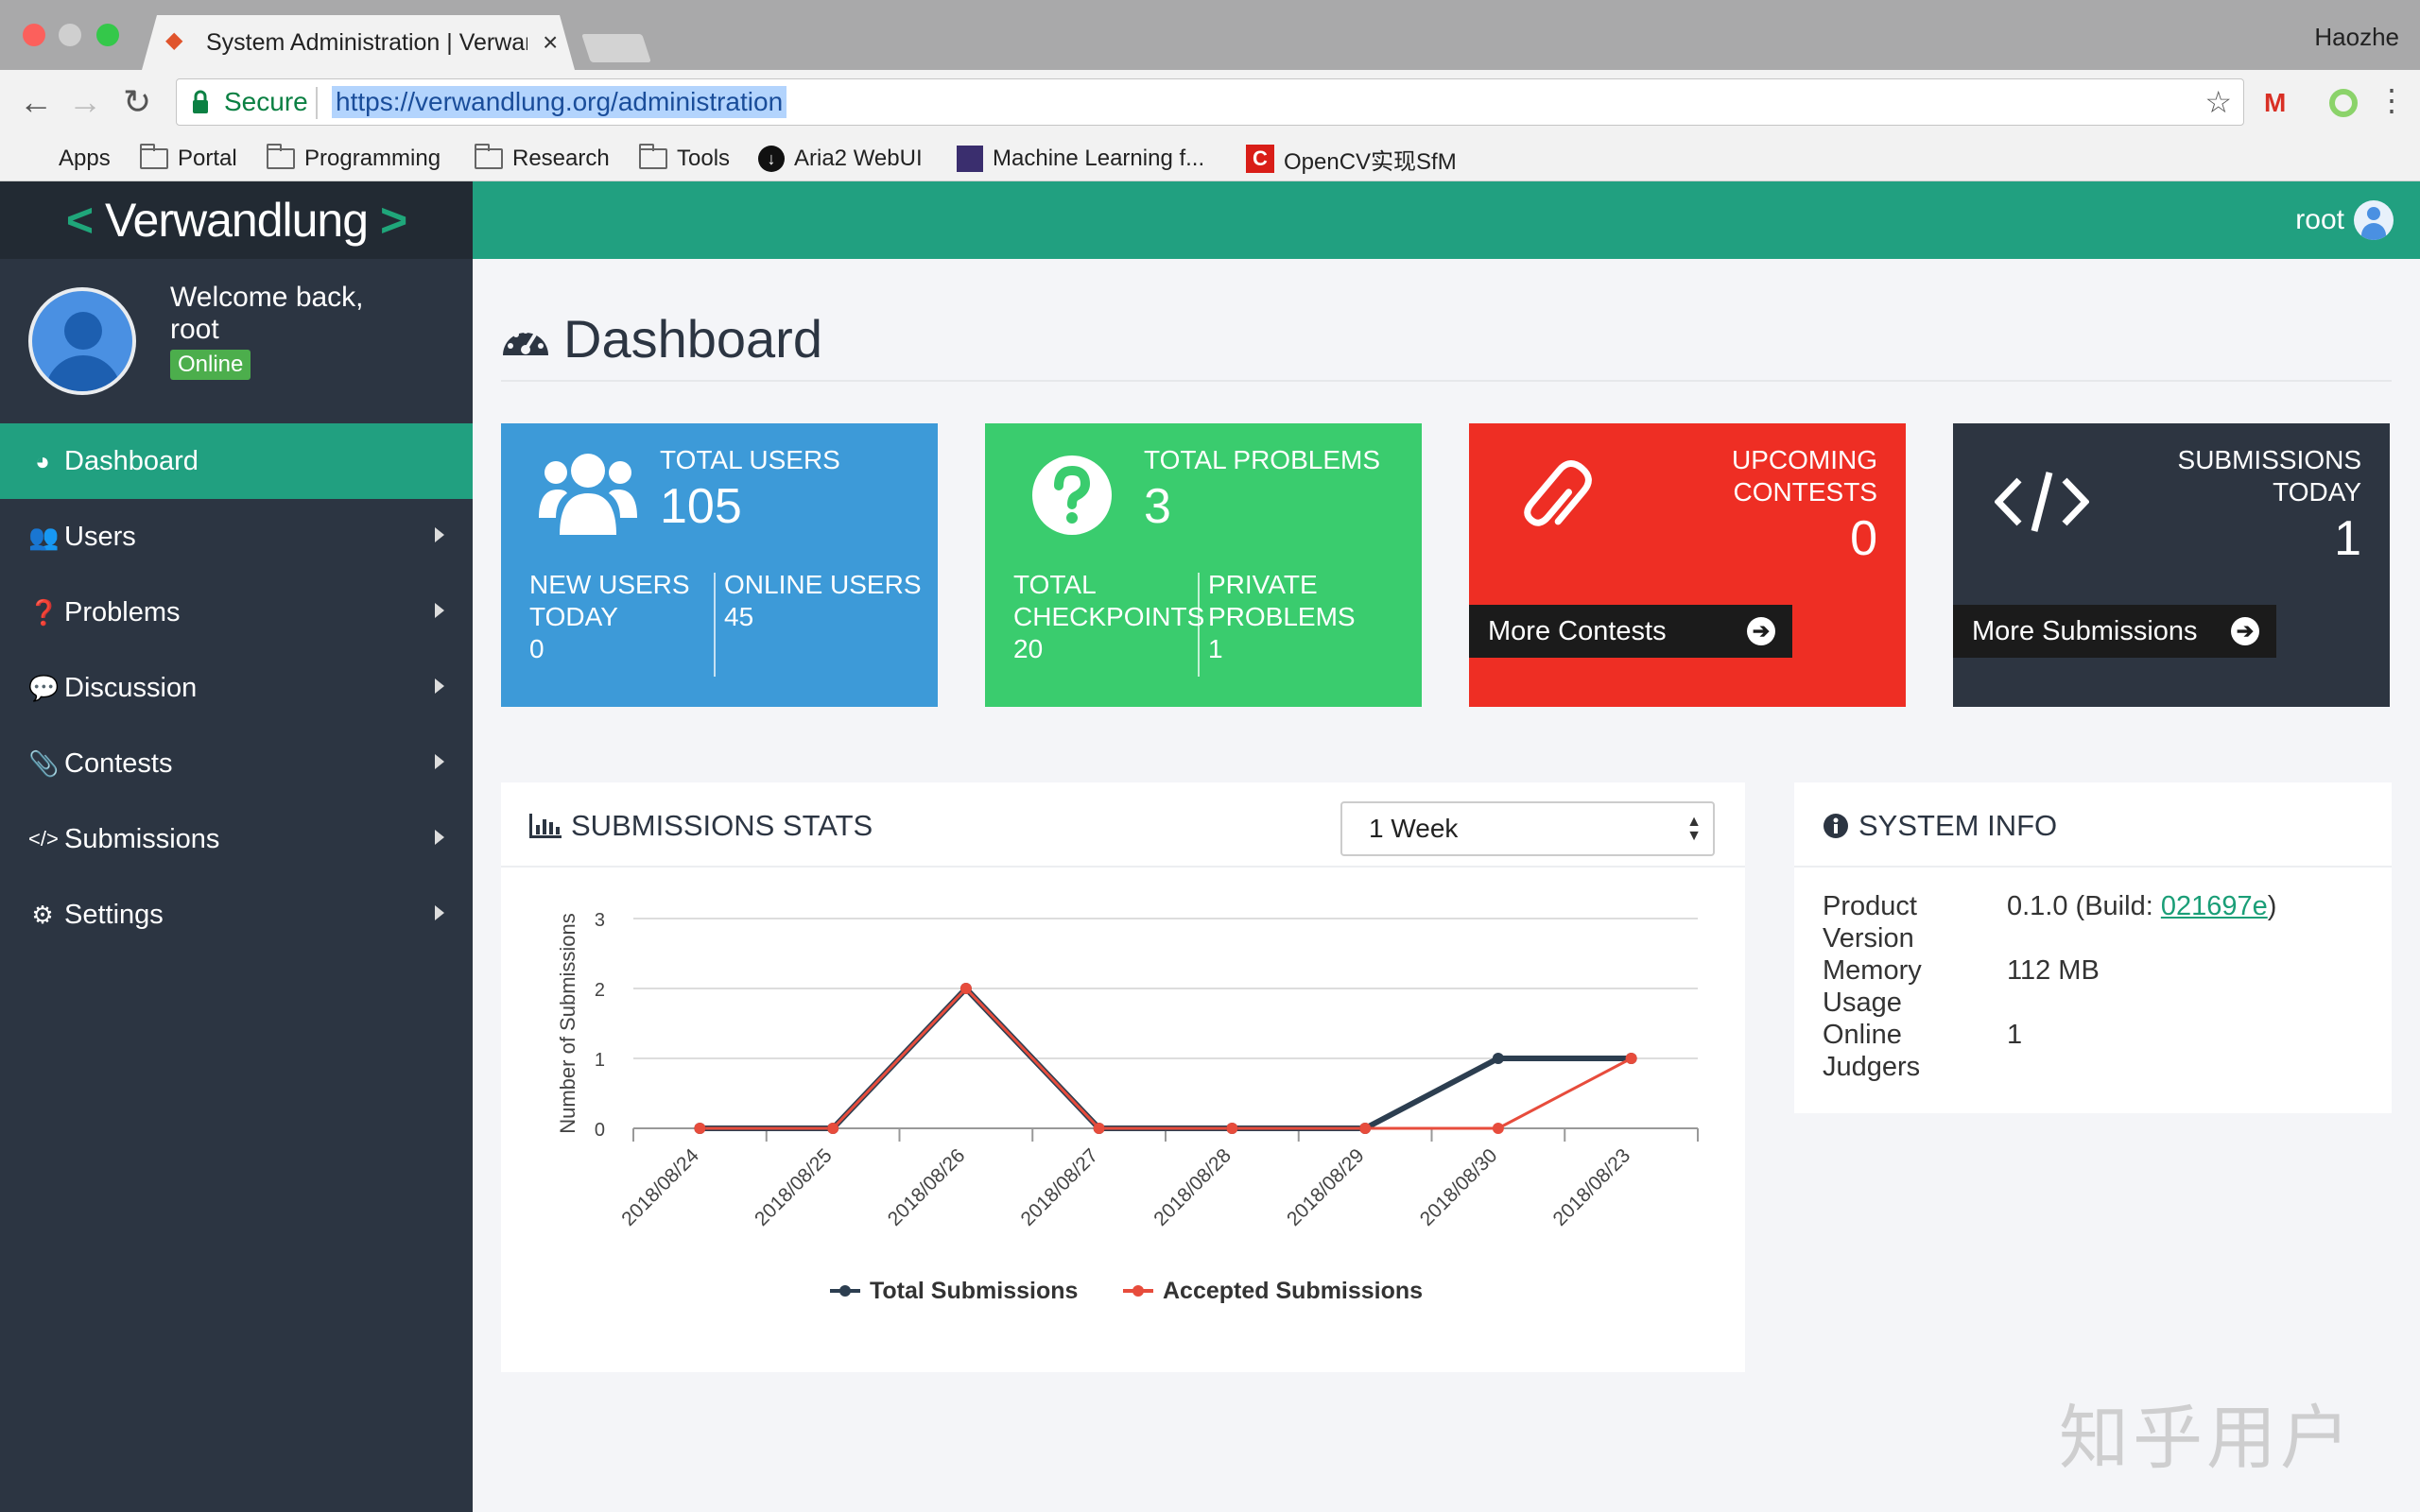  I want to click on welcome-username: root, so click(194, 329).